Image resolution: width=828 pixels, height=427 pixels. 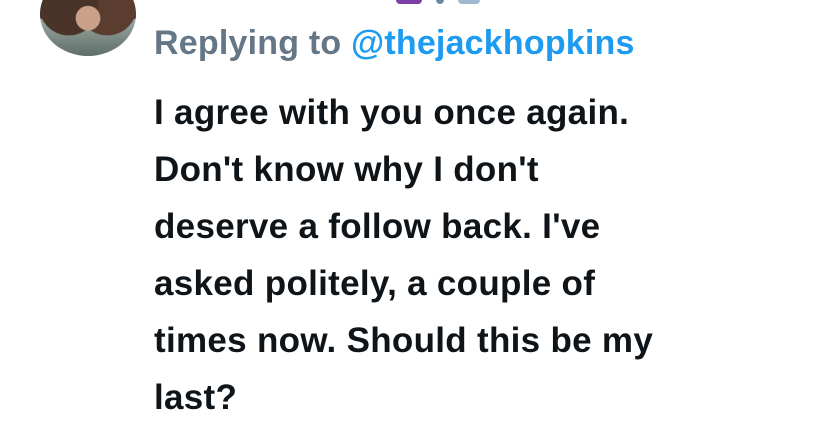 I want to click on tweet-text-line: deserve a follow back. I've, so click(x=377, y=226).